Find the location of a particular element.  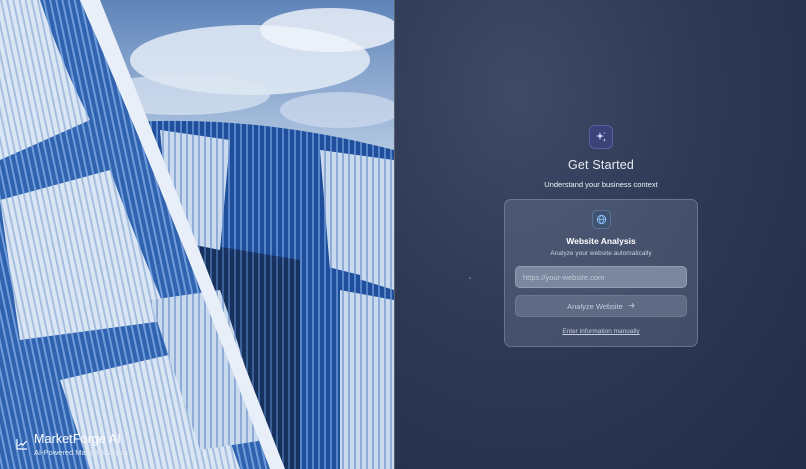

card-title: Website Analysis is located at coordinates (601, 241).